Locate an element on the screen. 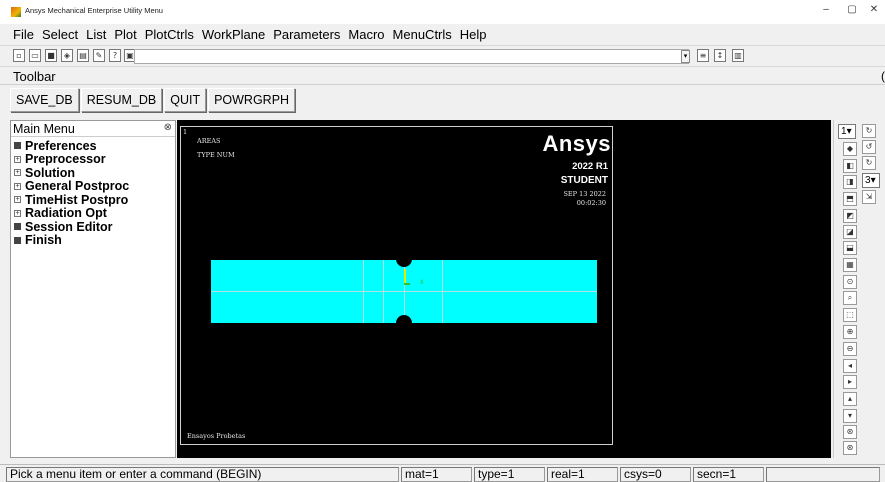 The image size is (885, 482). pan-up-icon: ▴ is located at coordinates (850, 399).